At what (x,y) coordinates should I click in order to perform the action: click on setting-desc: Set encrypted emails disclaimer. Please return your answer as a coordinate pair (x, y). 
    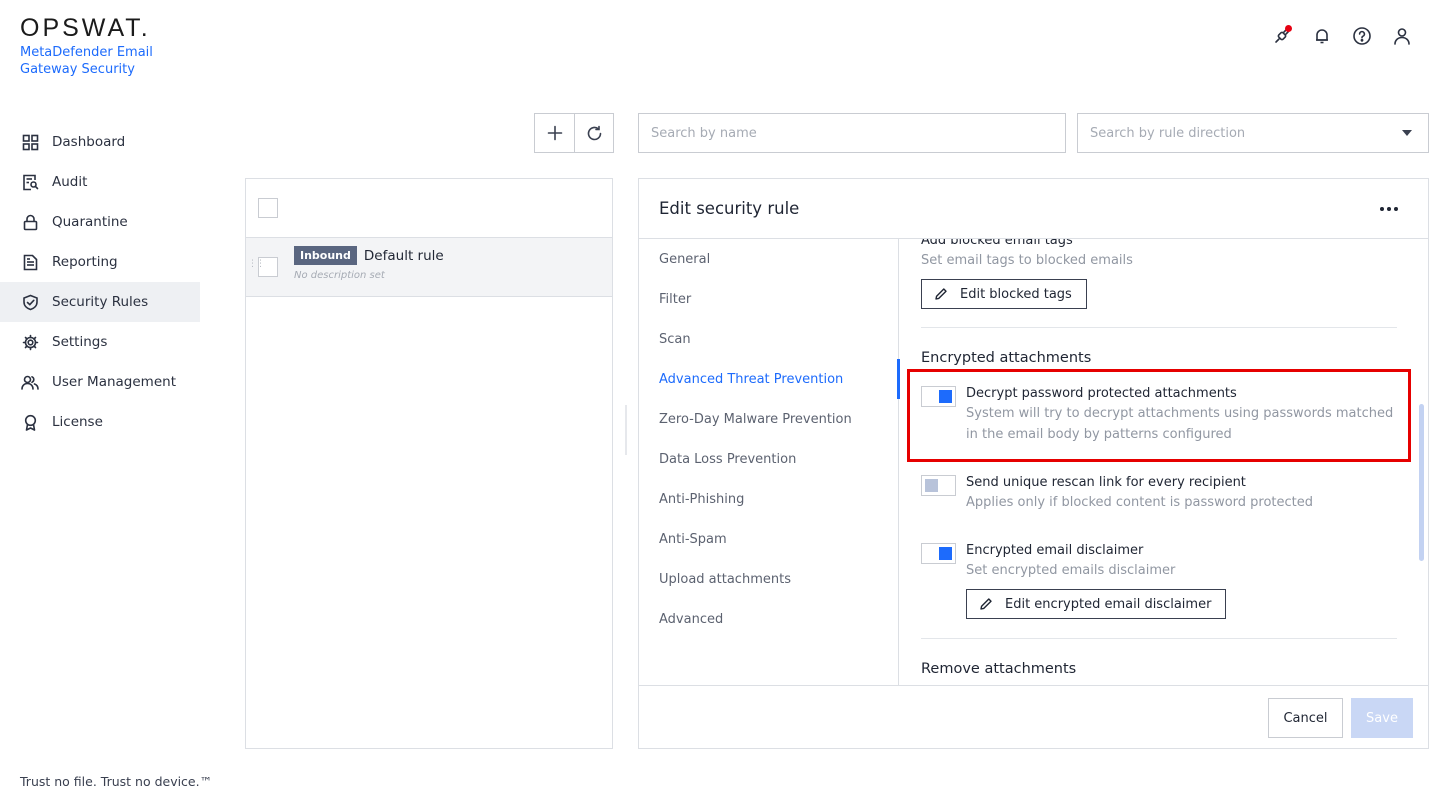
    Looking at the image, I should click on (1071, 570).